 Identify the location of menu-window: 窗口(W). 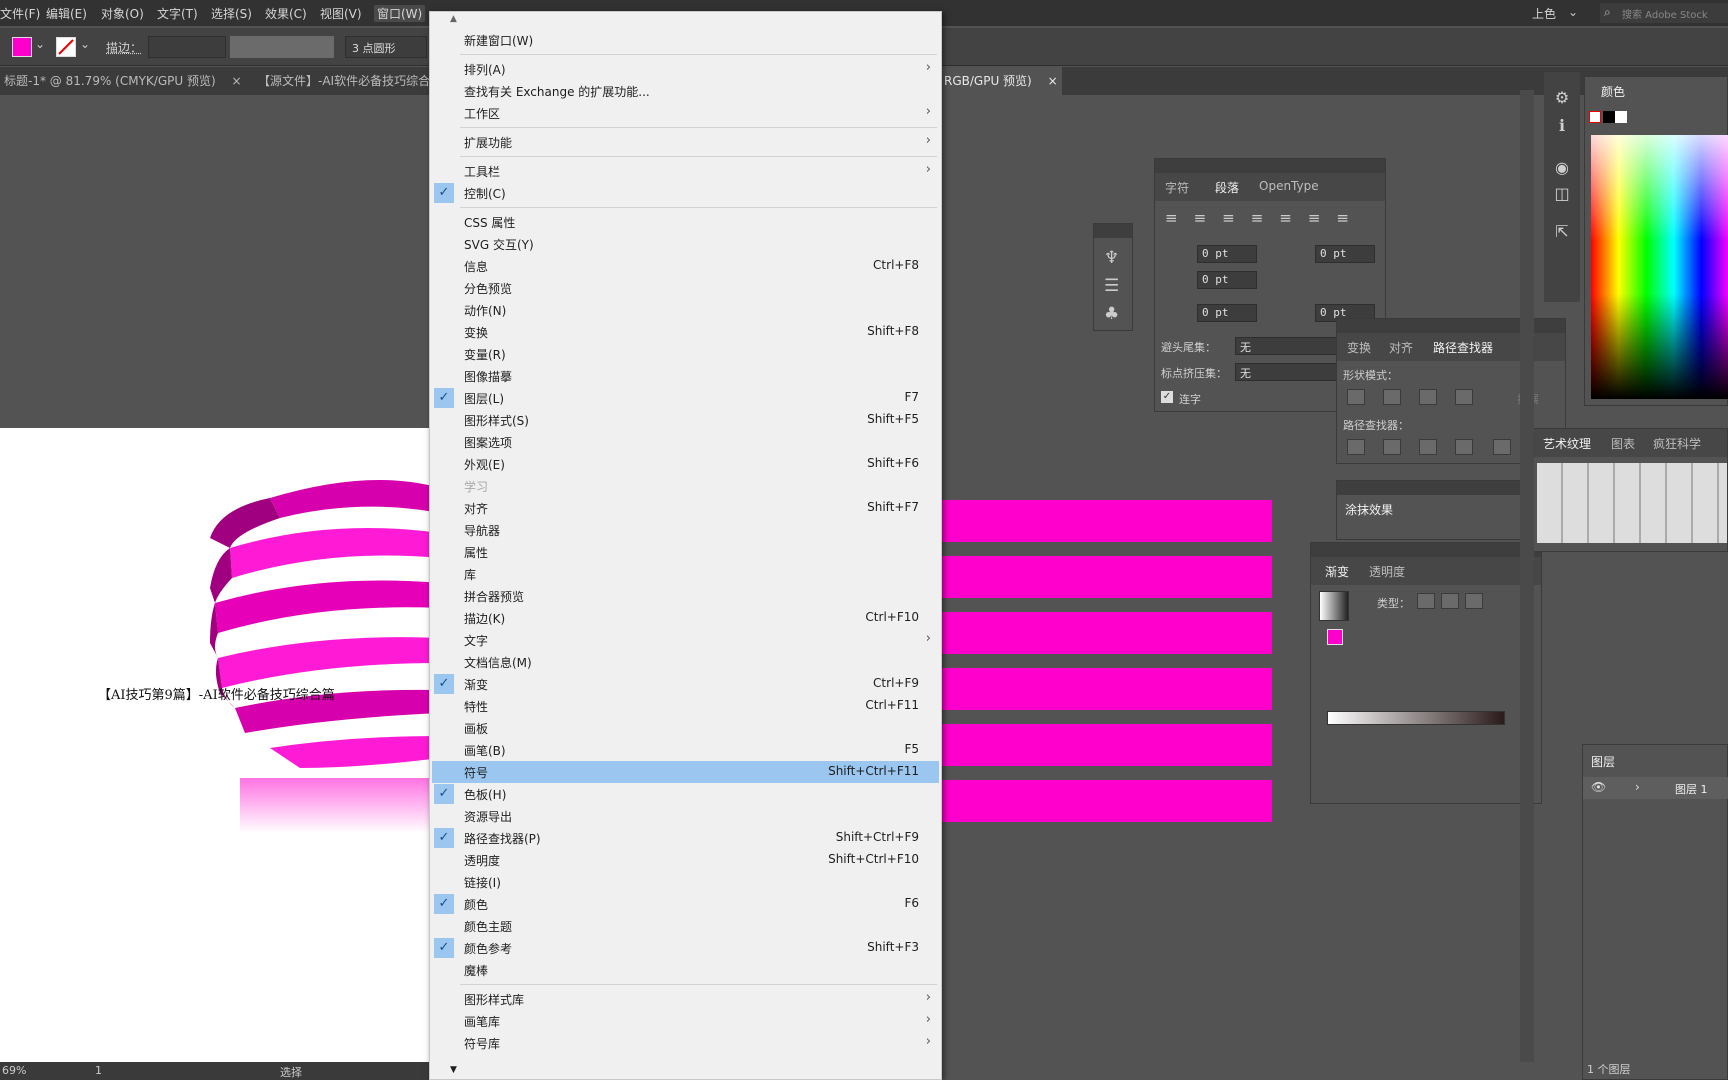
(400, 13).